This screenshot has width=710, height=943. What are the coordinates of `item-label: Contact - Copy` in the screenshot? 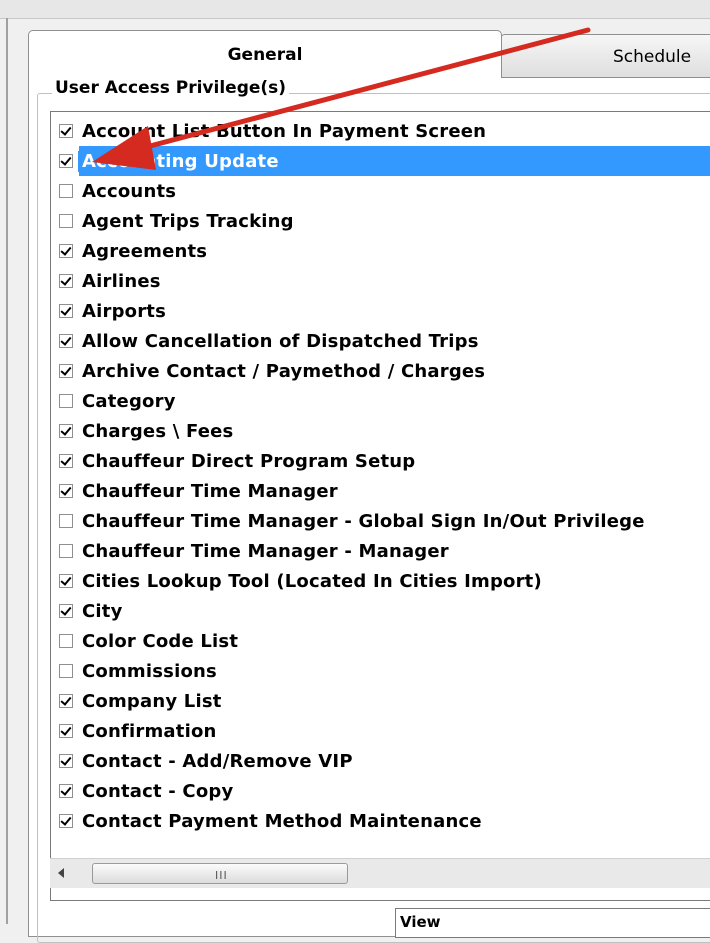 It's located at (158, 791).